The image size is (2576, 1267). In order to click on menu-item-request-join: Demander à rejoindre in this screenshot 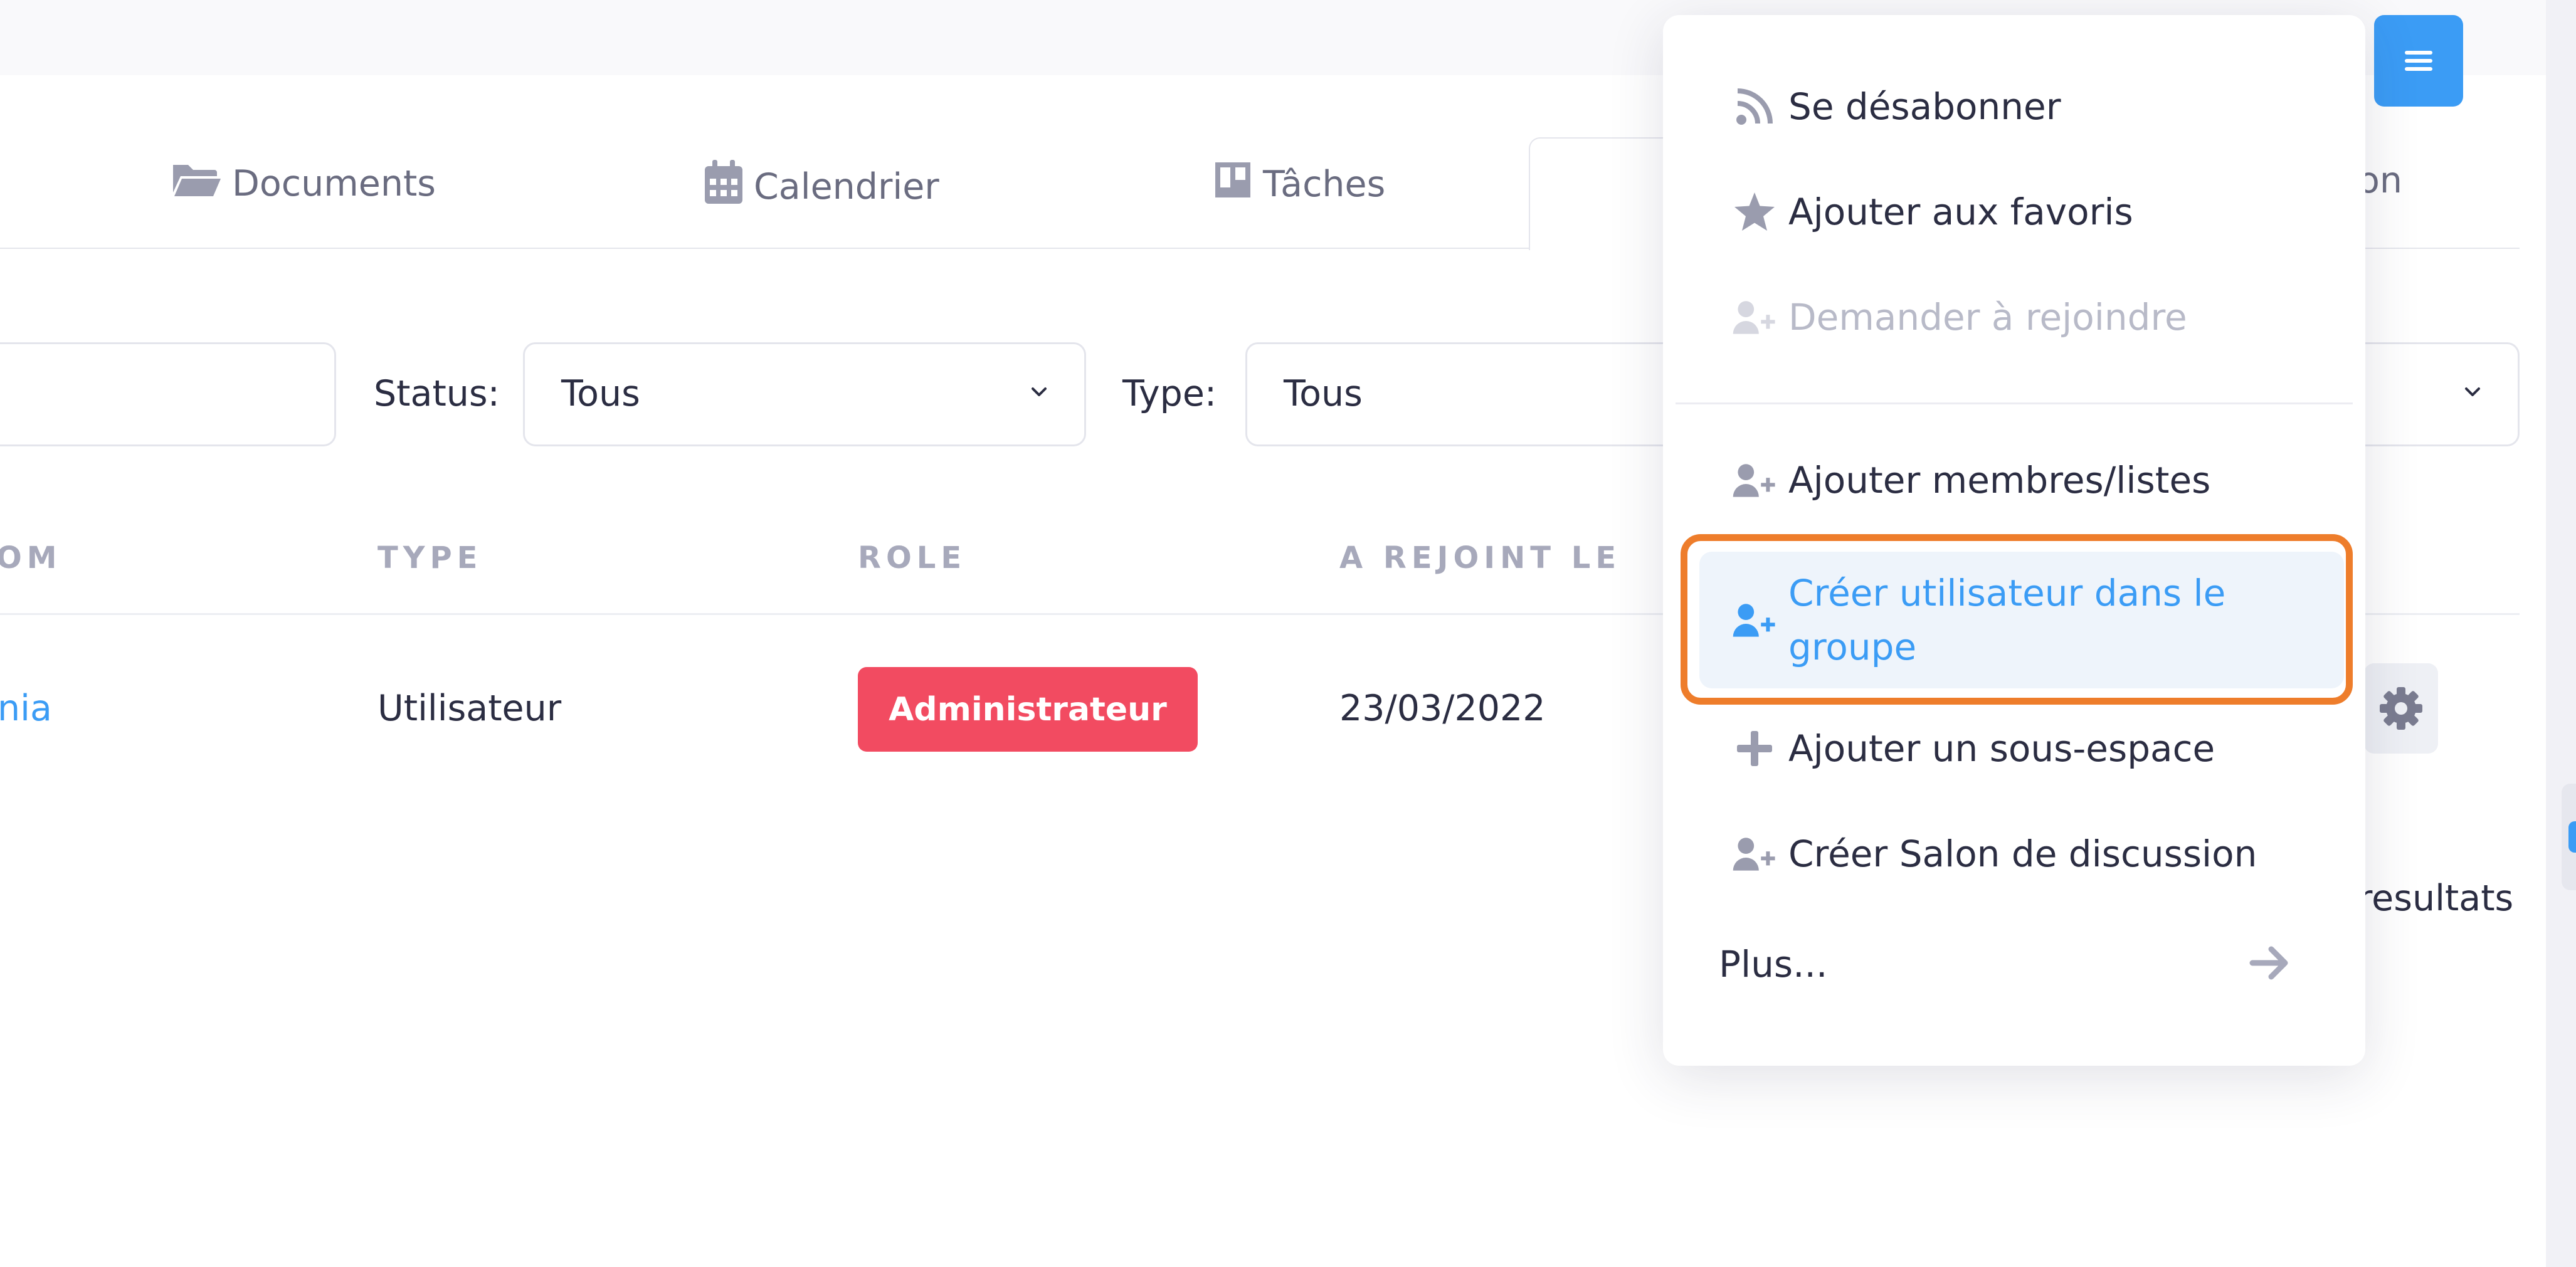, I will do `click(1959, 317)`.